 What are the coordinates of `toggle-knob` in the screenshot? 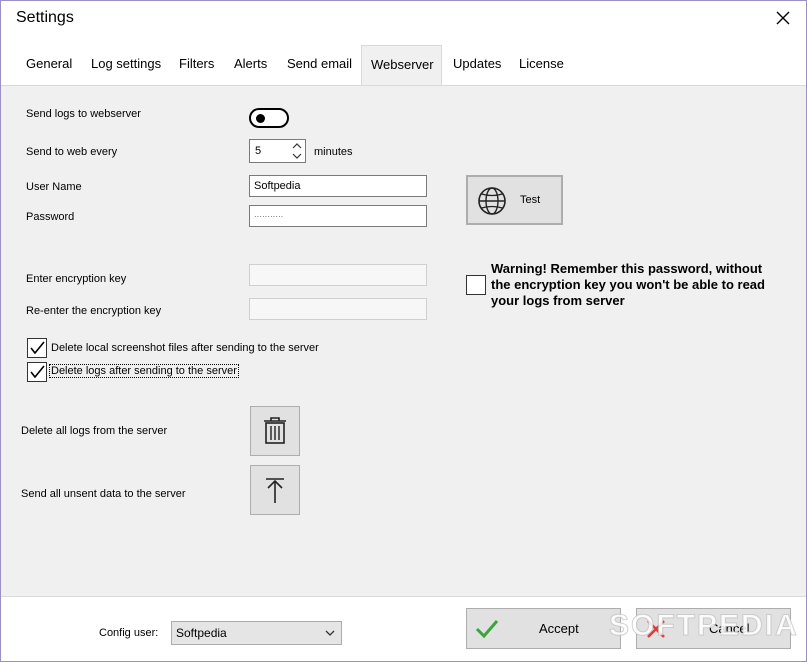 It's located at (260, 118).